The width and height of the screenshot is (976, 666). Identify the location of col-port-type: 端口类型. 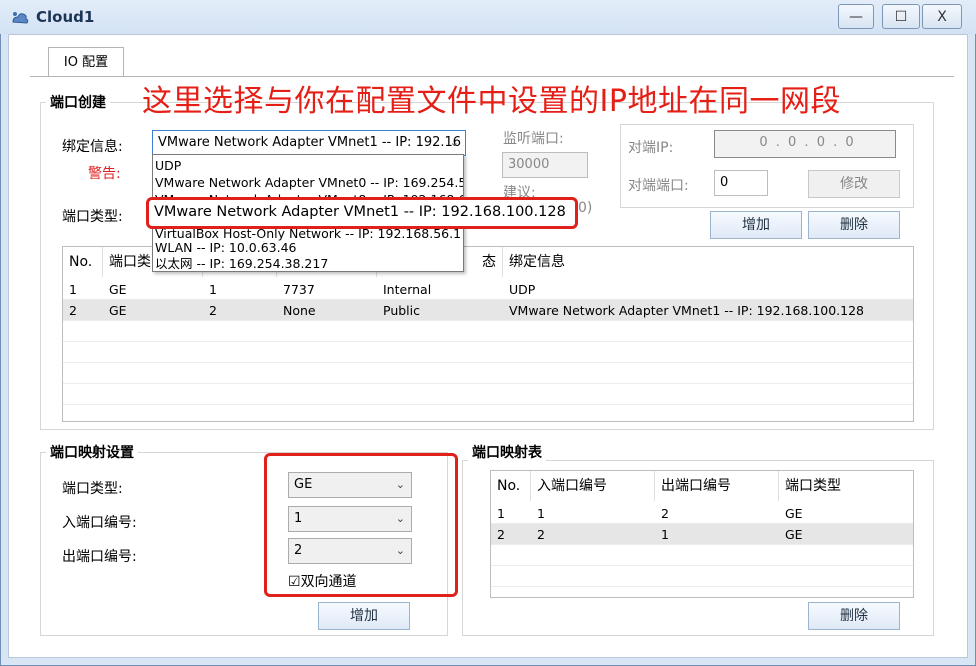
(813, 486).